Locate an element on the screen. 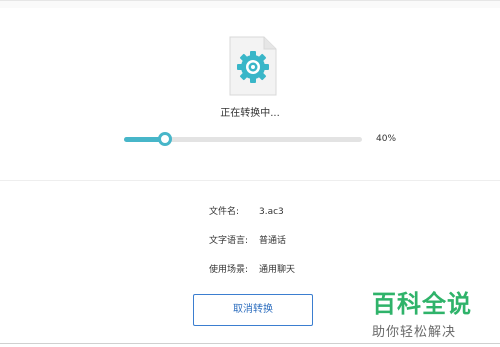  info-label: 文件名: is located at coordinates (224, 212).